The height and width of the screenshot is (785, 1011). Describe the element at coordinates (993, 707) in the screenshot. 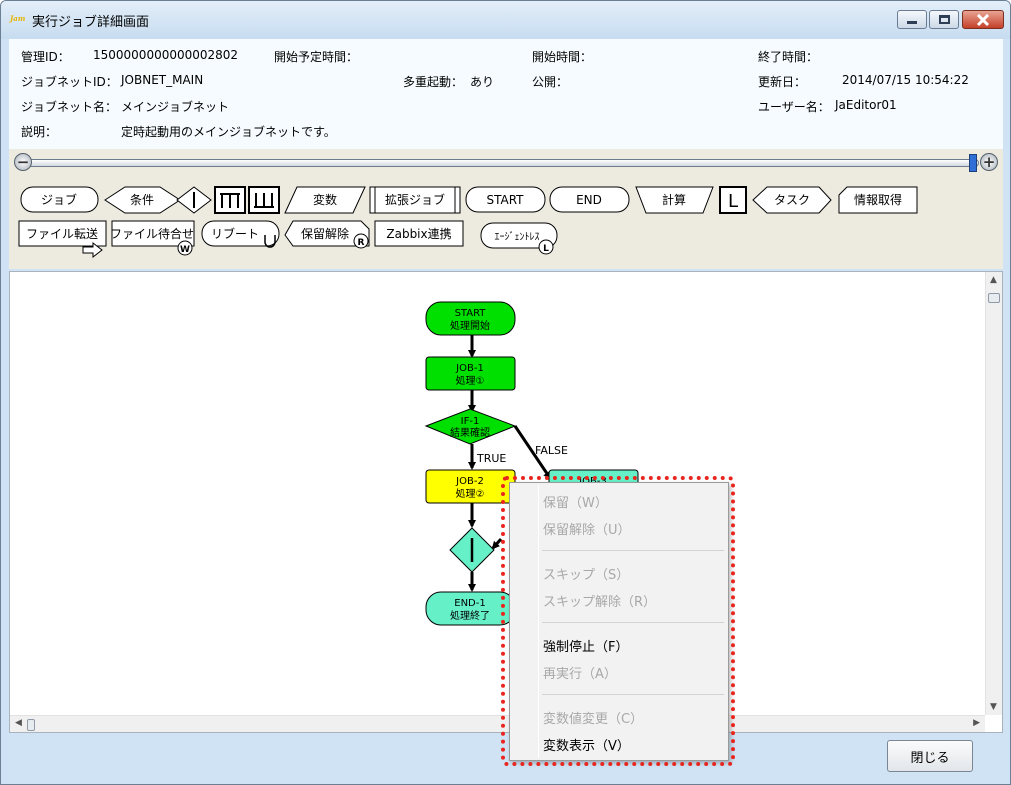

I see `scroll-down-icon: ▼` at that location.